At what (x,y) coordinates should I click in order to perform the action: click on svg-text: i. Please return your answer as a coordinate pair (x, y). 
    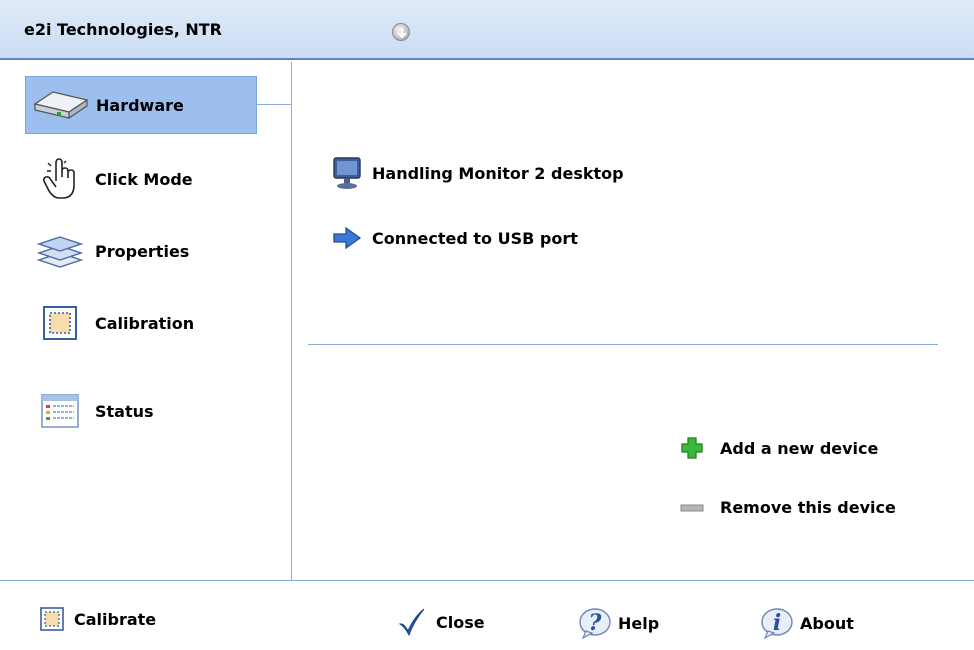
    Looking at the image, I should click on (777, 623).